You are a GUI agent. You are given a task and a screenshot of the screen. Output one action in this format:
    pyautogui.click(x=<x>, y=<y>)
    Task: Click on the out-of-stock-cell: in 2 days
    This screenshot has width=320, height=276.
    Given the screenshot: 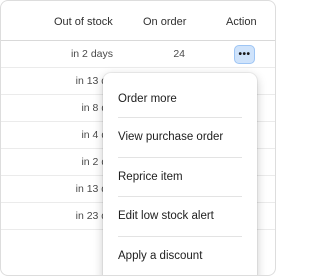 What is the action you would take?
    pyautogui.click(x=91, y=54)
    